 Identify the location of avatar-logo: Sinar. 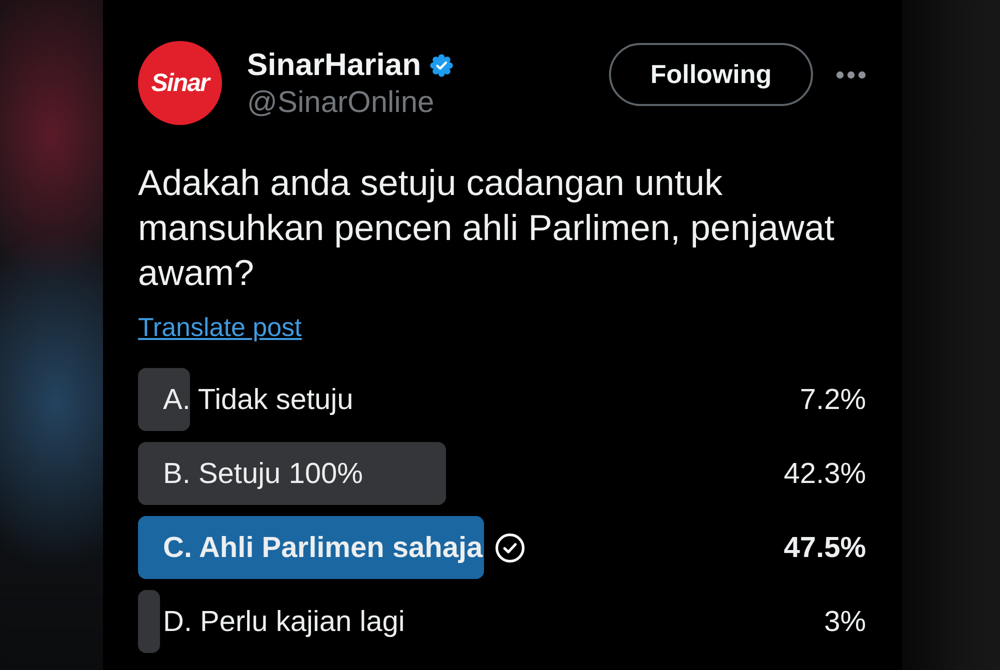
(180, 83).